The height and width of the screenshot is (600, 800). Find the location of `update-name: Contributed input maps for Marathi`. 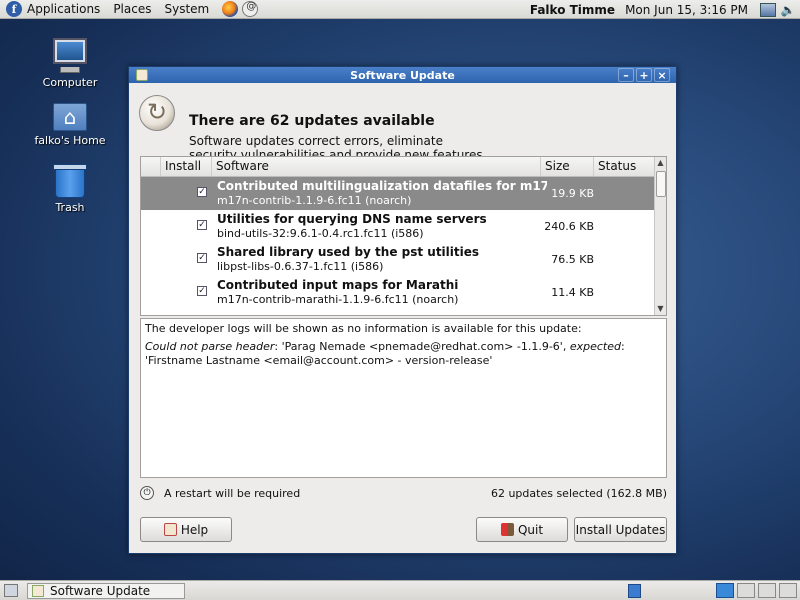

update-name: Contributed input maps for Marathi is located at coordinates (338, 285).